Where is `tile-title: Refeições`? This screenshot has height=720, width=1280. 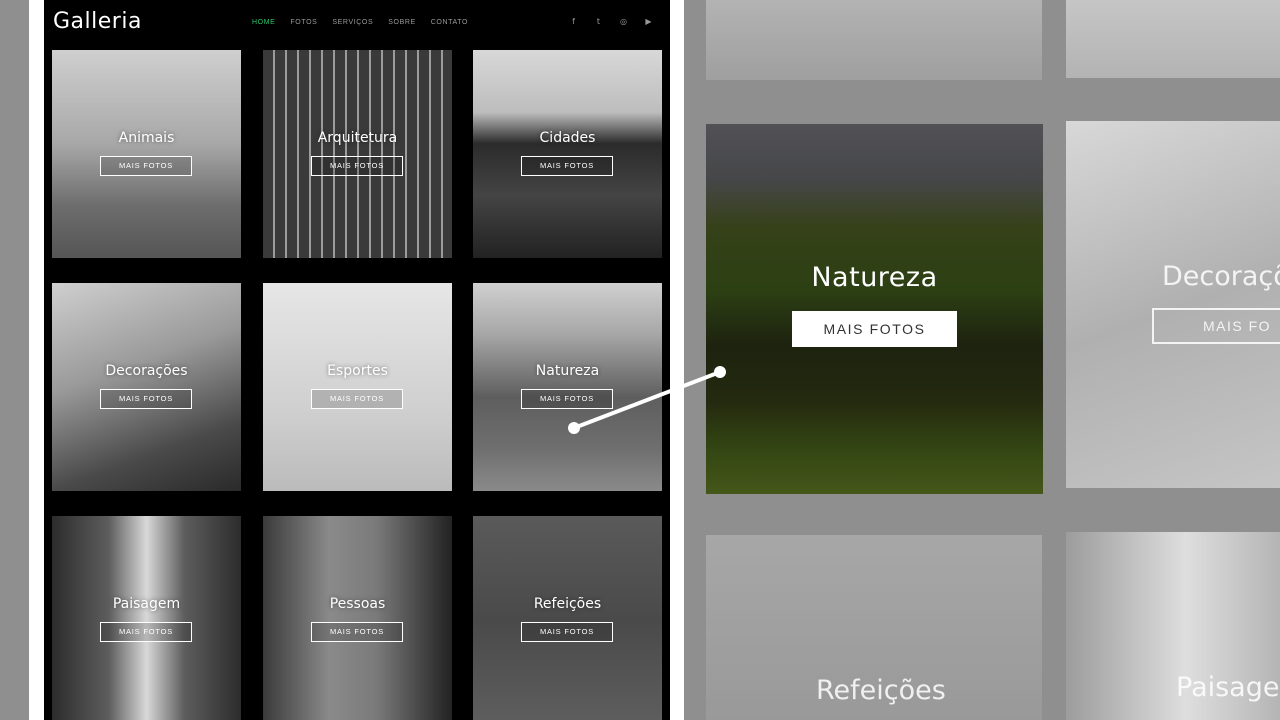 tile-title: Refeições is located at coordinates (567, 604).